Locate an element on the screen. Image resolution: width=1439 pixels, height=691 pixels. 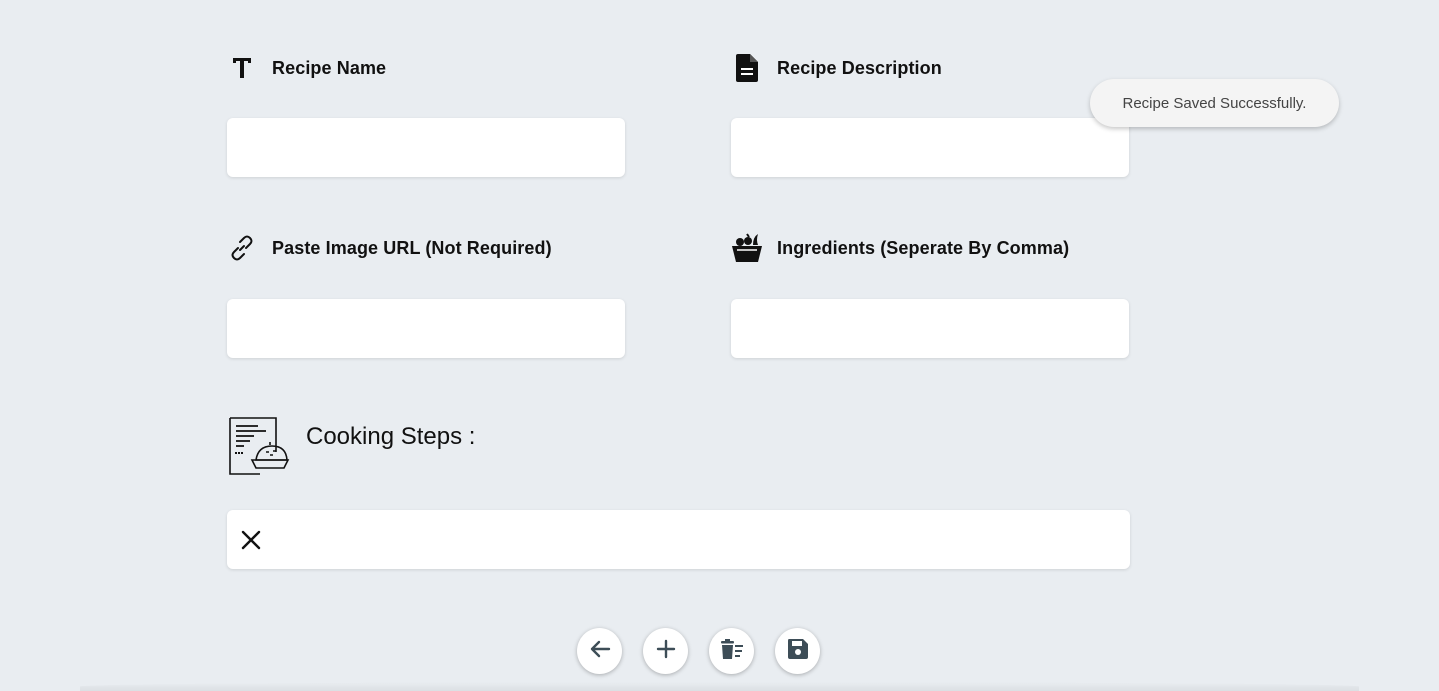
save-button is located at coordinates (797, 651).